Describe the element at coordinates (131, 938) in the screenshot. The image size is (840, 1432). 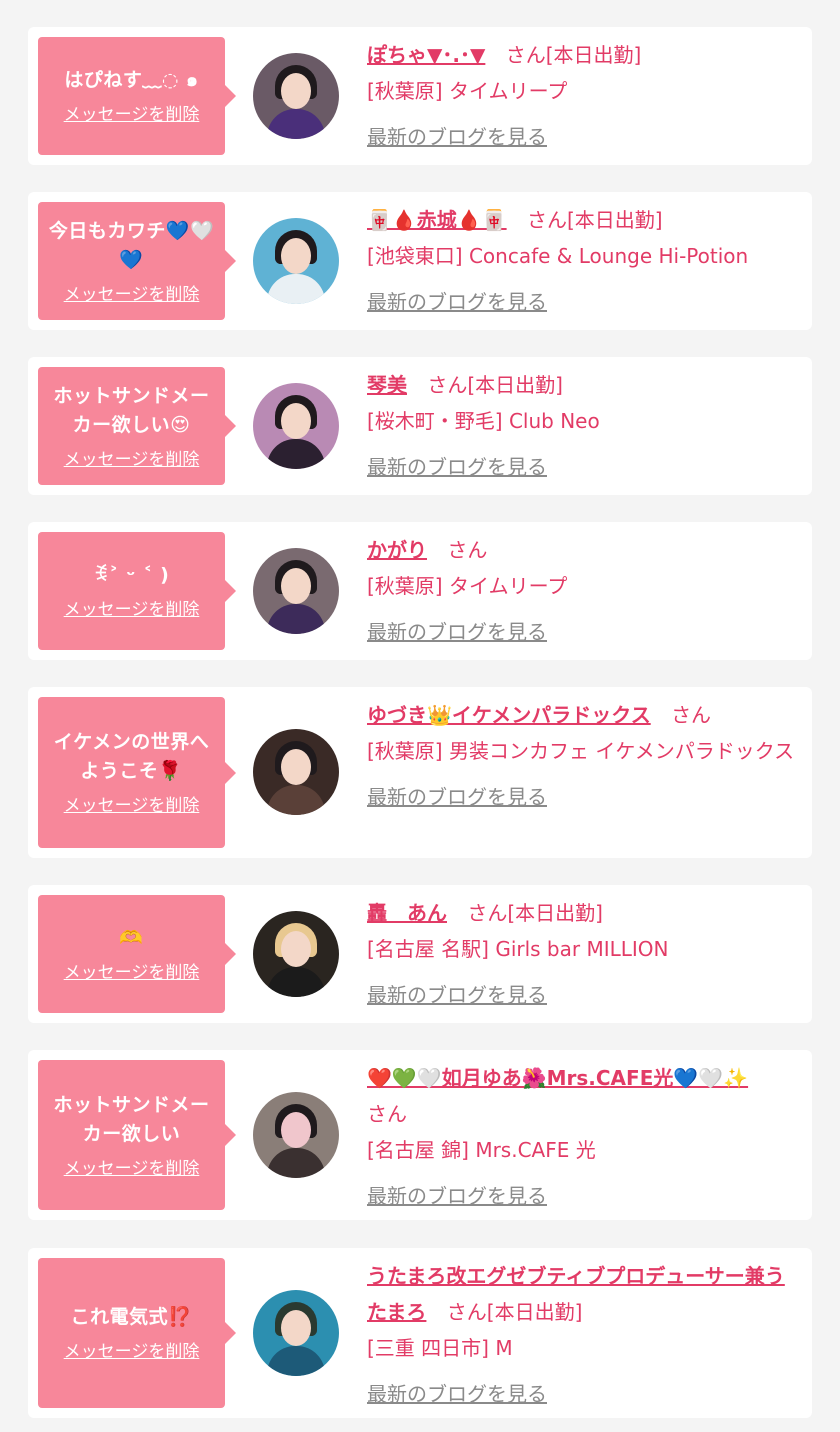
I see `message-text: 🫶` at that location.